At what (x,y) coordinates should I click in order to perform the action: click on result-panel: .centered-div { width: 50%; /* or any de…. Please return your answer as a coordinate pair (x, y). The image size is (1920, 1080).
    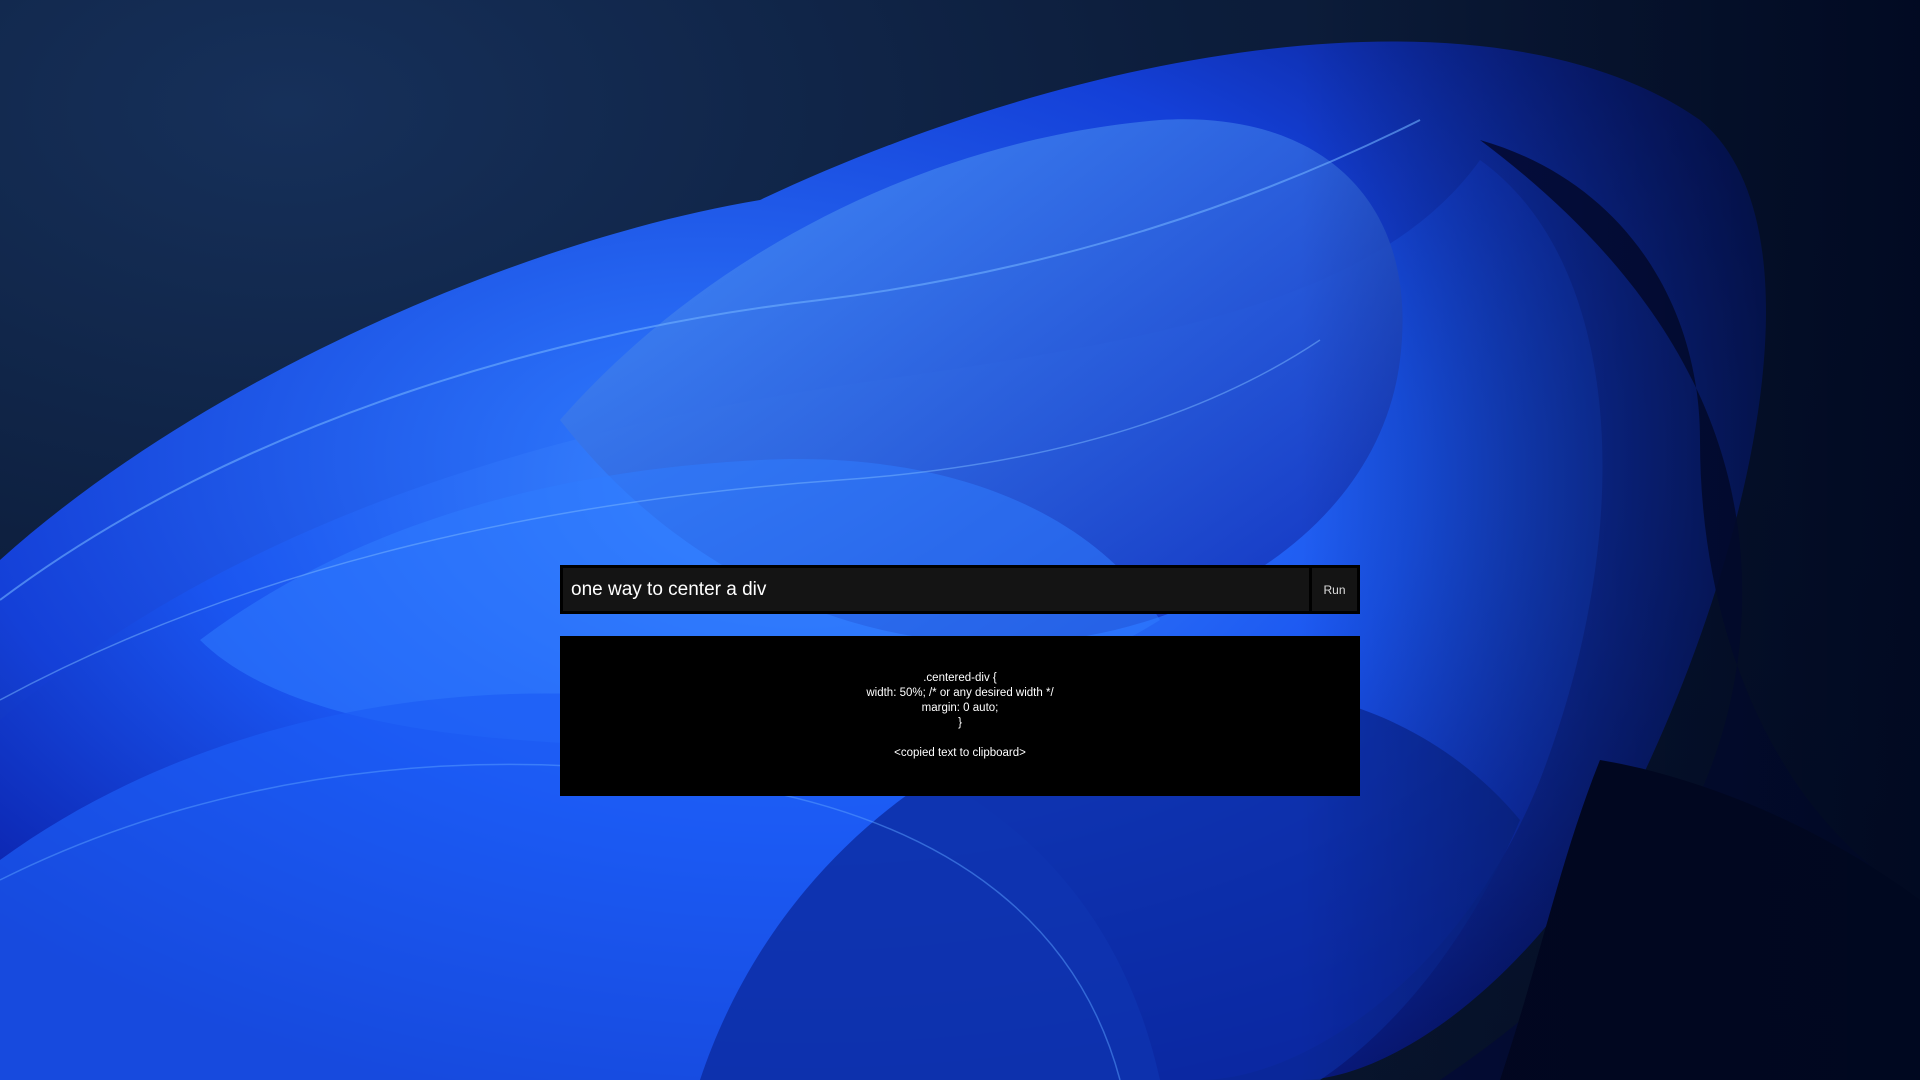
    Looking at the image, I should click on (960, 716).